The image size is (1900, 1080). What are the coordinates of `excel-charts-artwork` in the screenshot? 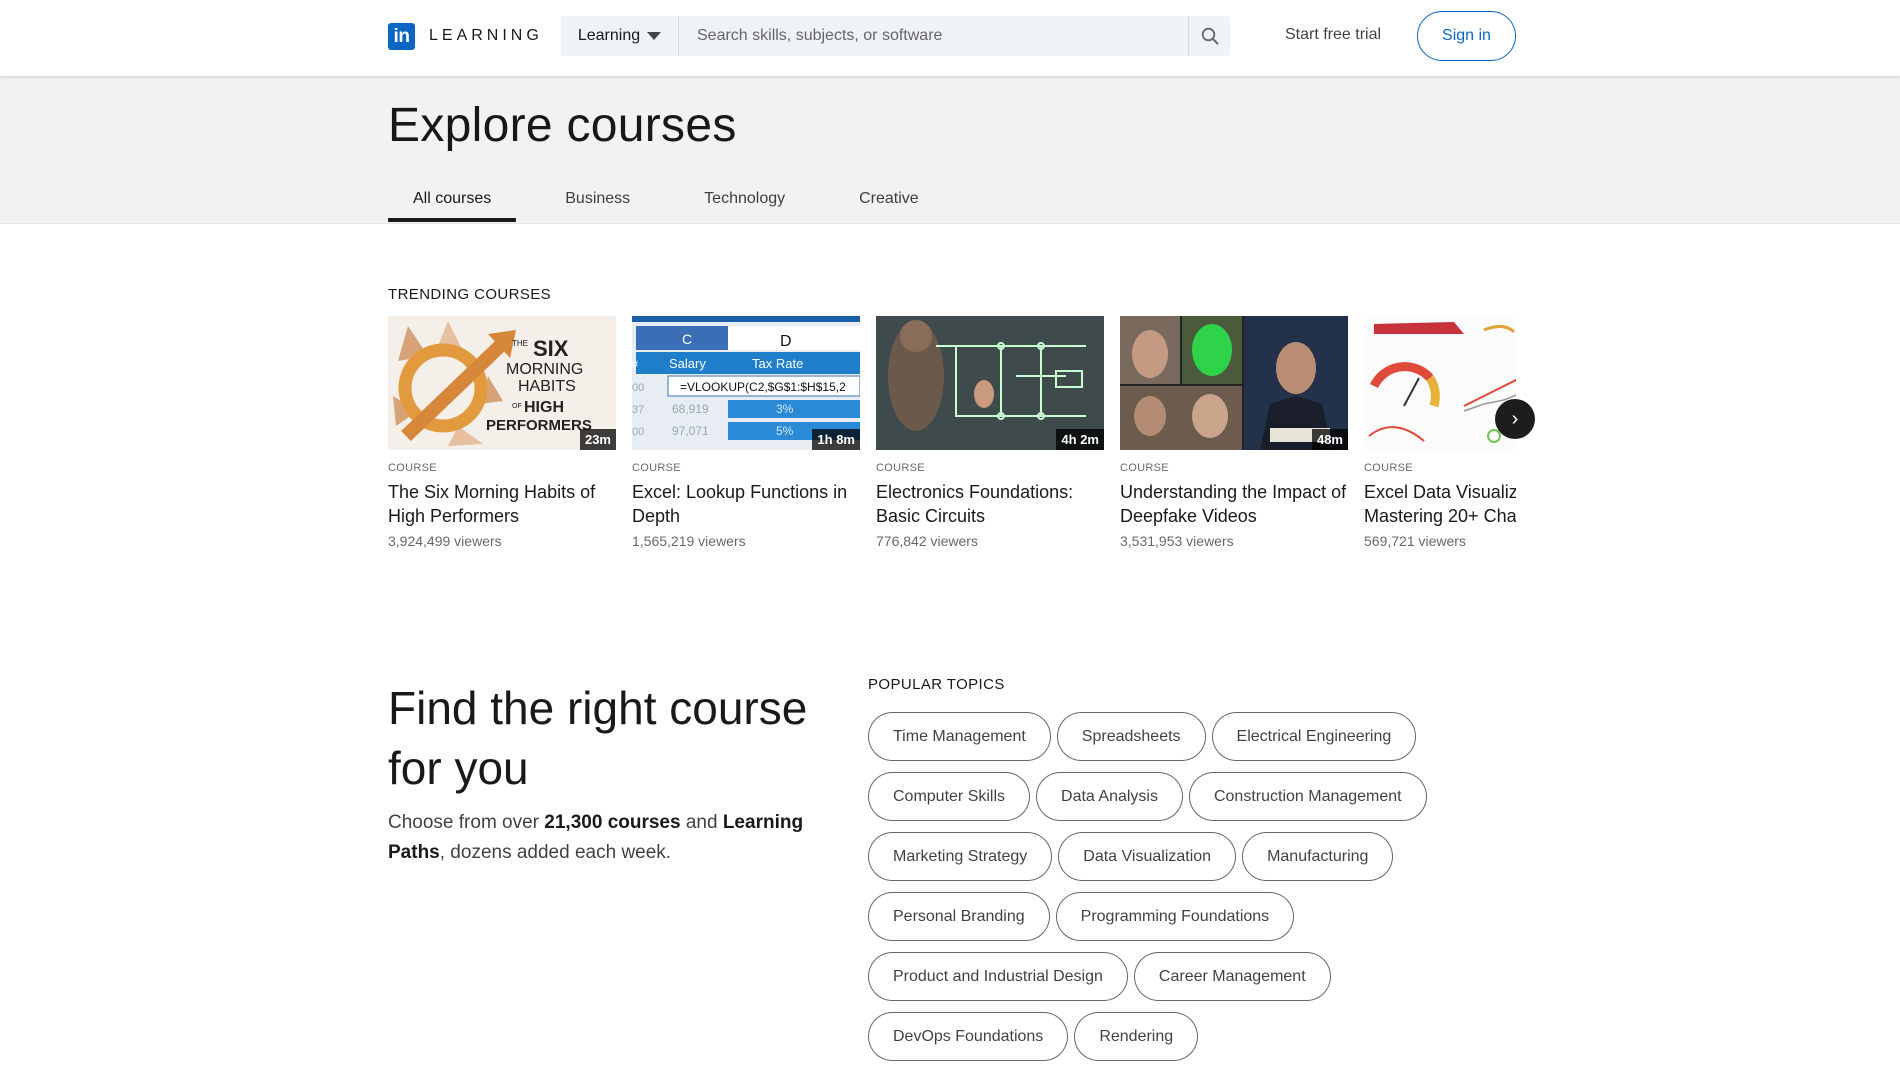 It's located at (1440, 383).